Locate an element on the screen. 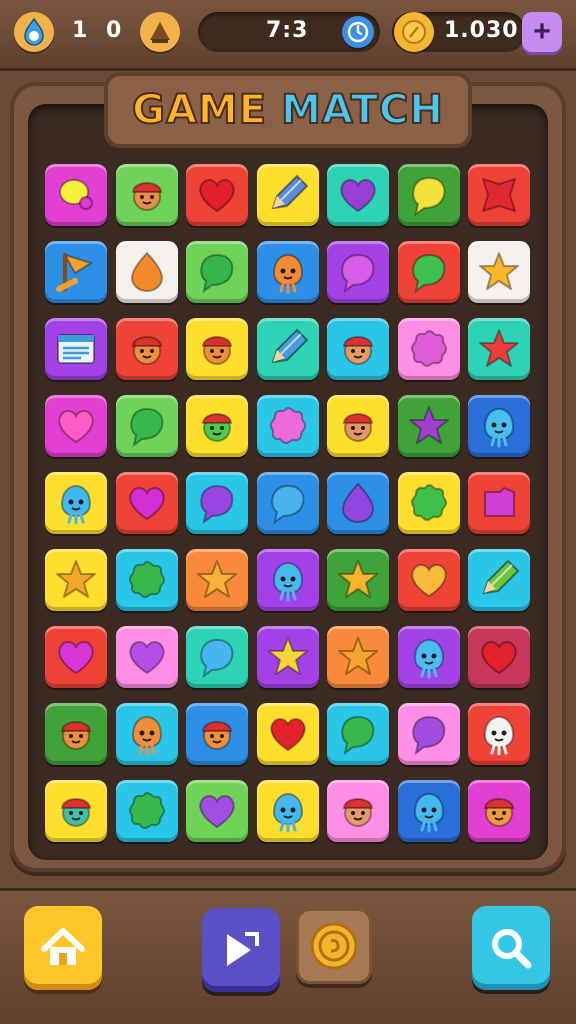 The height and width of the screenshot is (1024, 576). coins-value: 1.030 is located at coordinates (481, 30).